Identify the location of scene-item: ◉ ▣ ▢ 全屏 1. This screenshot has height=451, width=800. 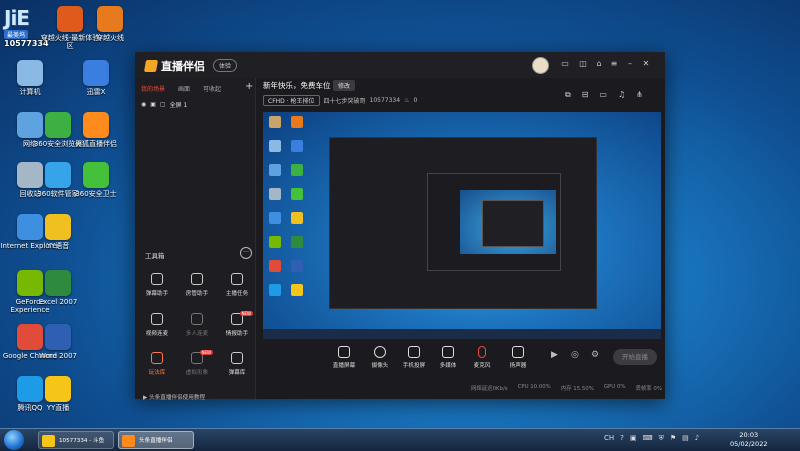
(164, 104).